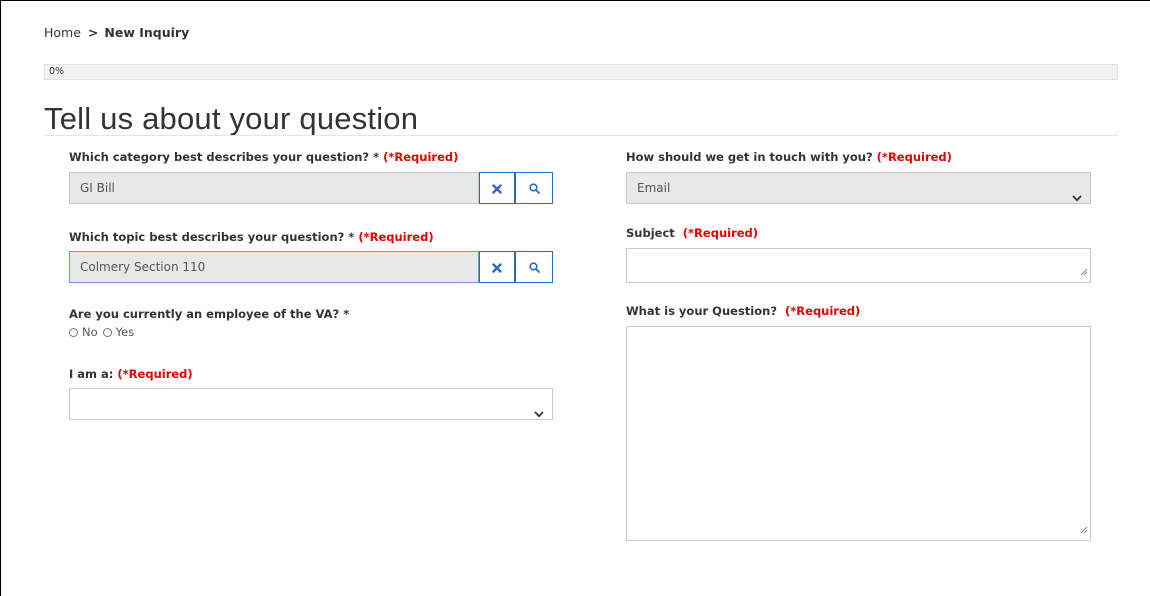  What do you see at coordinates (90, 332) in the screenshot?
I see `employee-radio-no-label: No` at bounding box center [90, 332].